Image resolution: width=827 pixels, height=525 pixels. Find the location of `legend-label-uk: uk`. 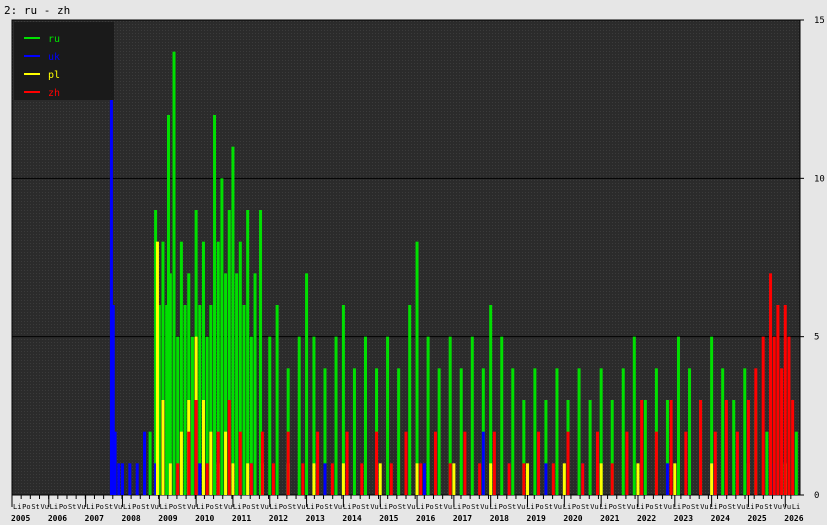

legend-label-uk: uk is located at coordinates (54, 57).